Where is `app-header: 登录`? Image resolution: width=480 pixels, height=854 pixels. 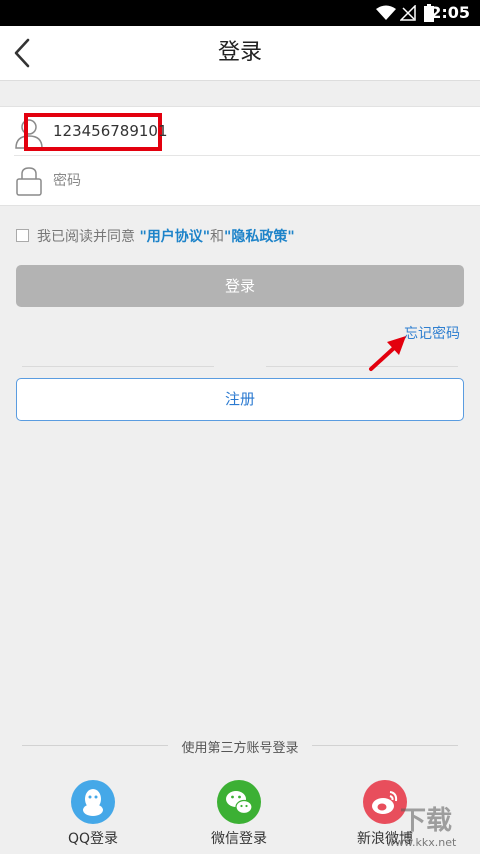 app-header: 登录 is located at coordinates (240, 53).